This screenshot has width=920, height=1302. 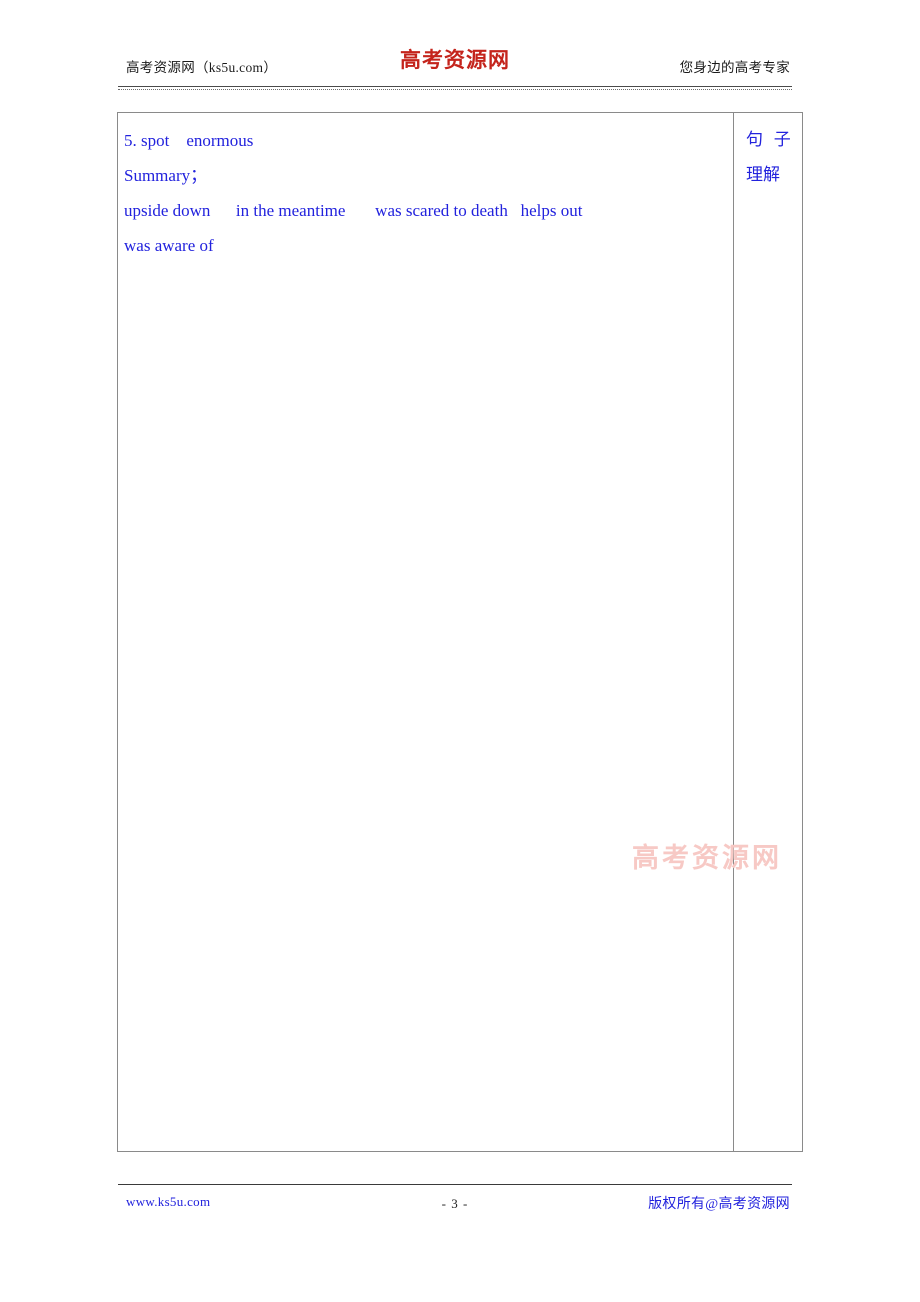 I want to click on side-label-line: 理解, so click(x=763, y=175).